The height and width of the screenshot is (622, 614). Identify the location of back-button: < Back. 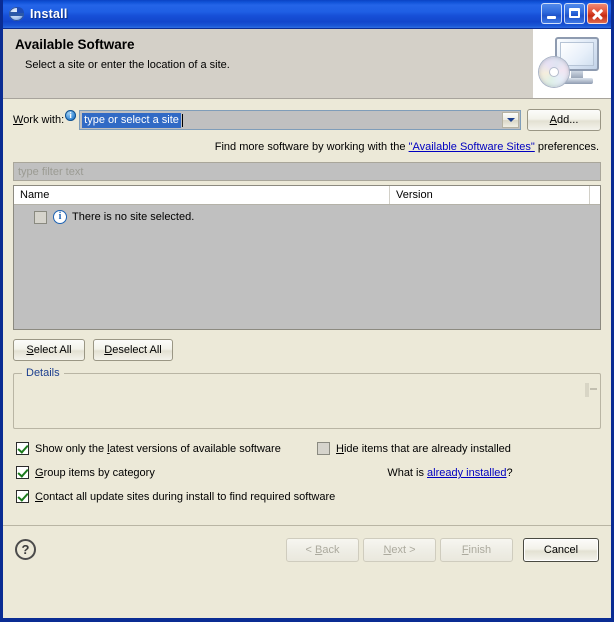
(322, 549).